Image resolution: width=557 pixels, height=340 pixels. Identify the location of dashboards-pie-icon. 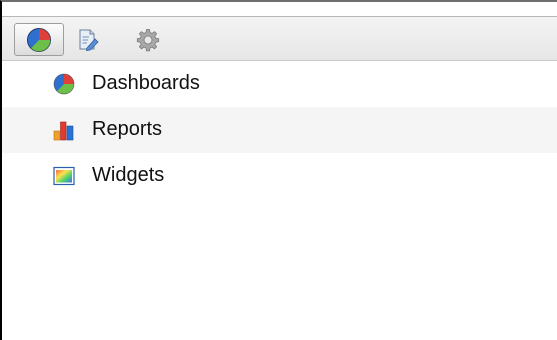
(39, 39).